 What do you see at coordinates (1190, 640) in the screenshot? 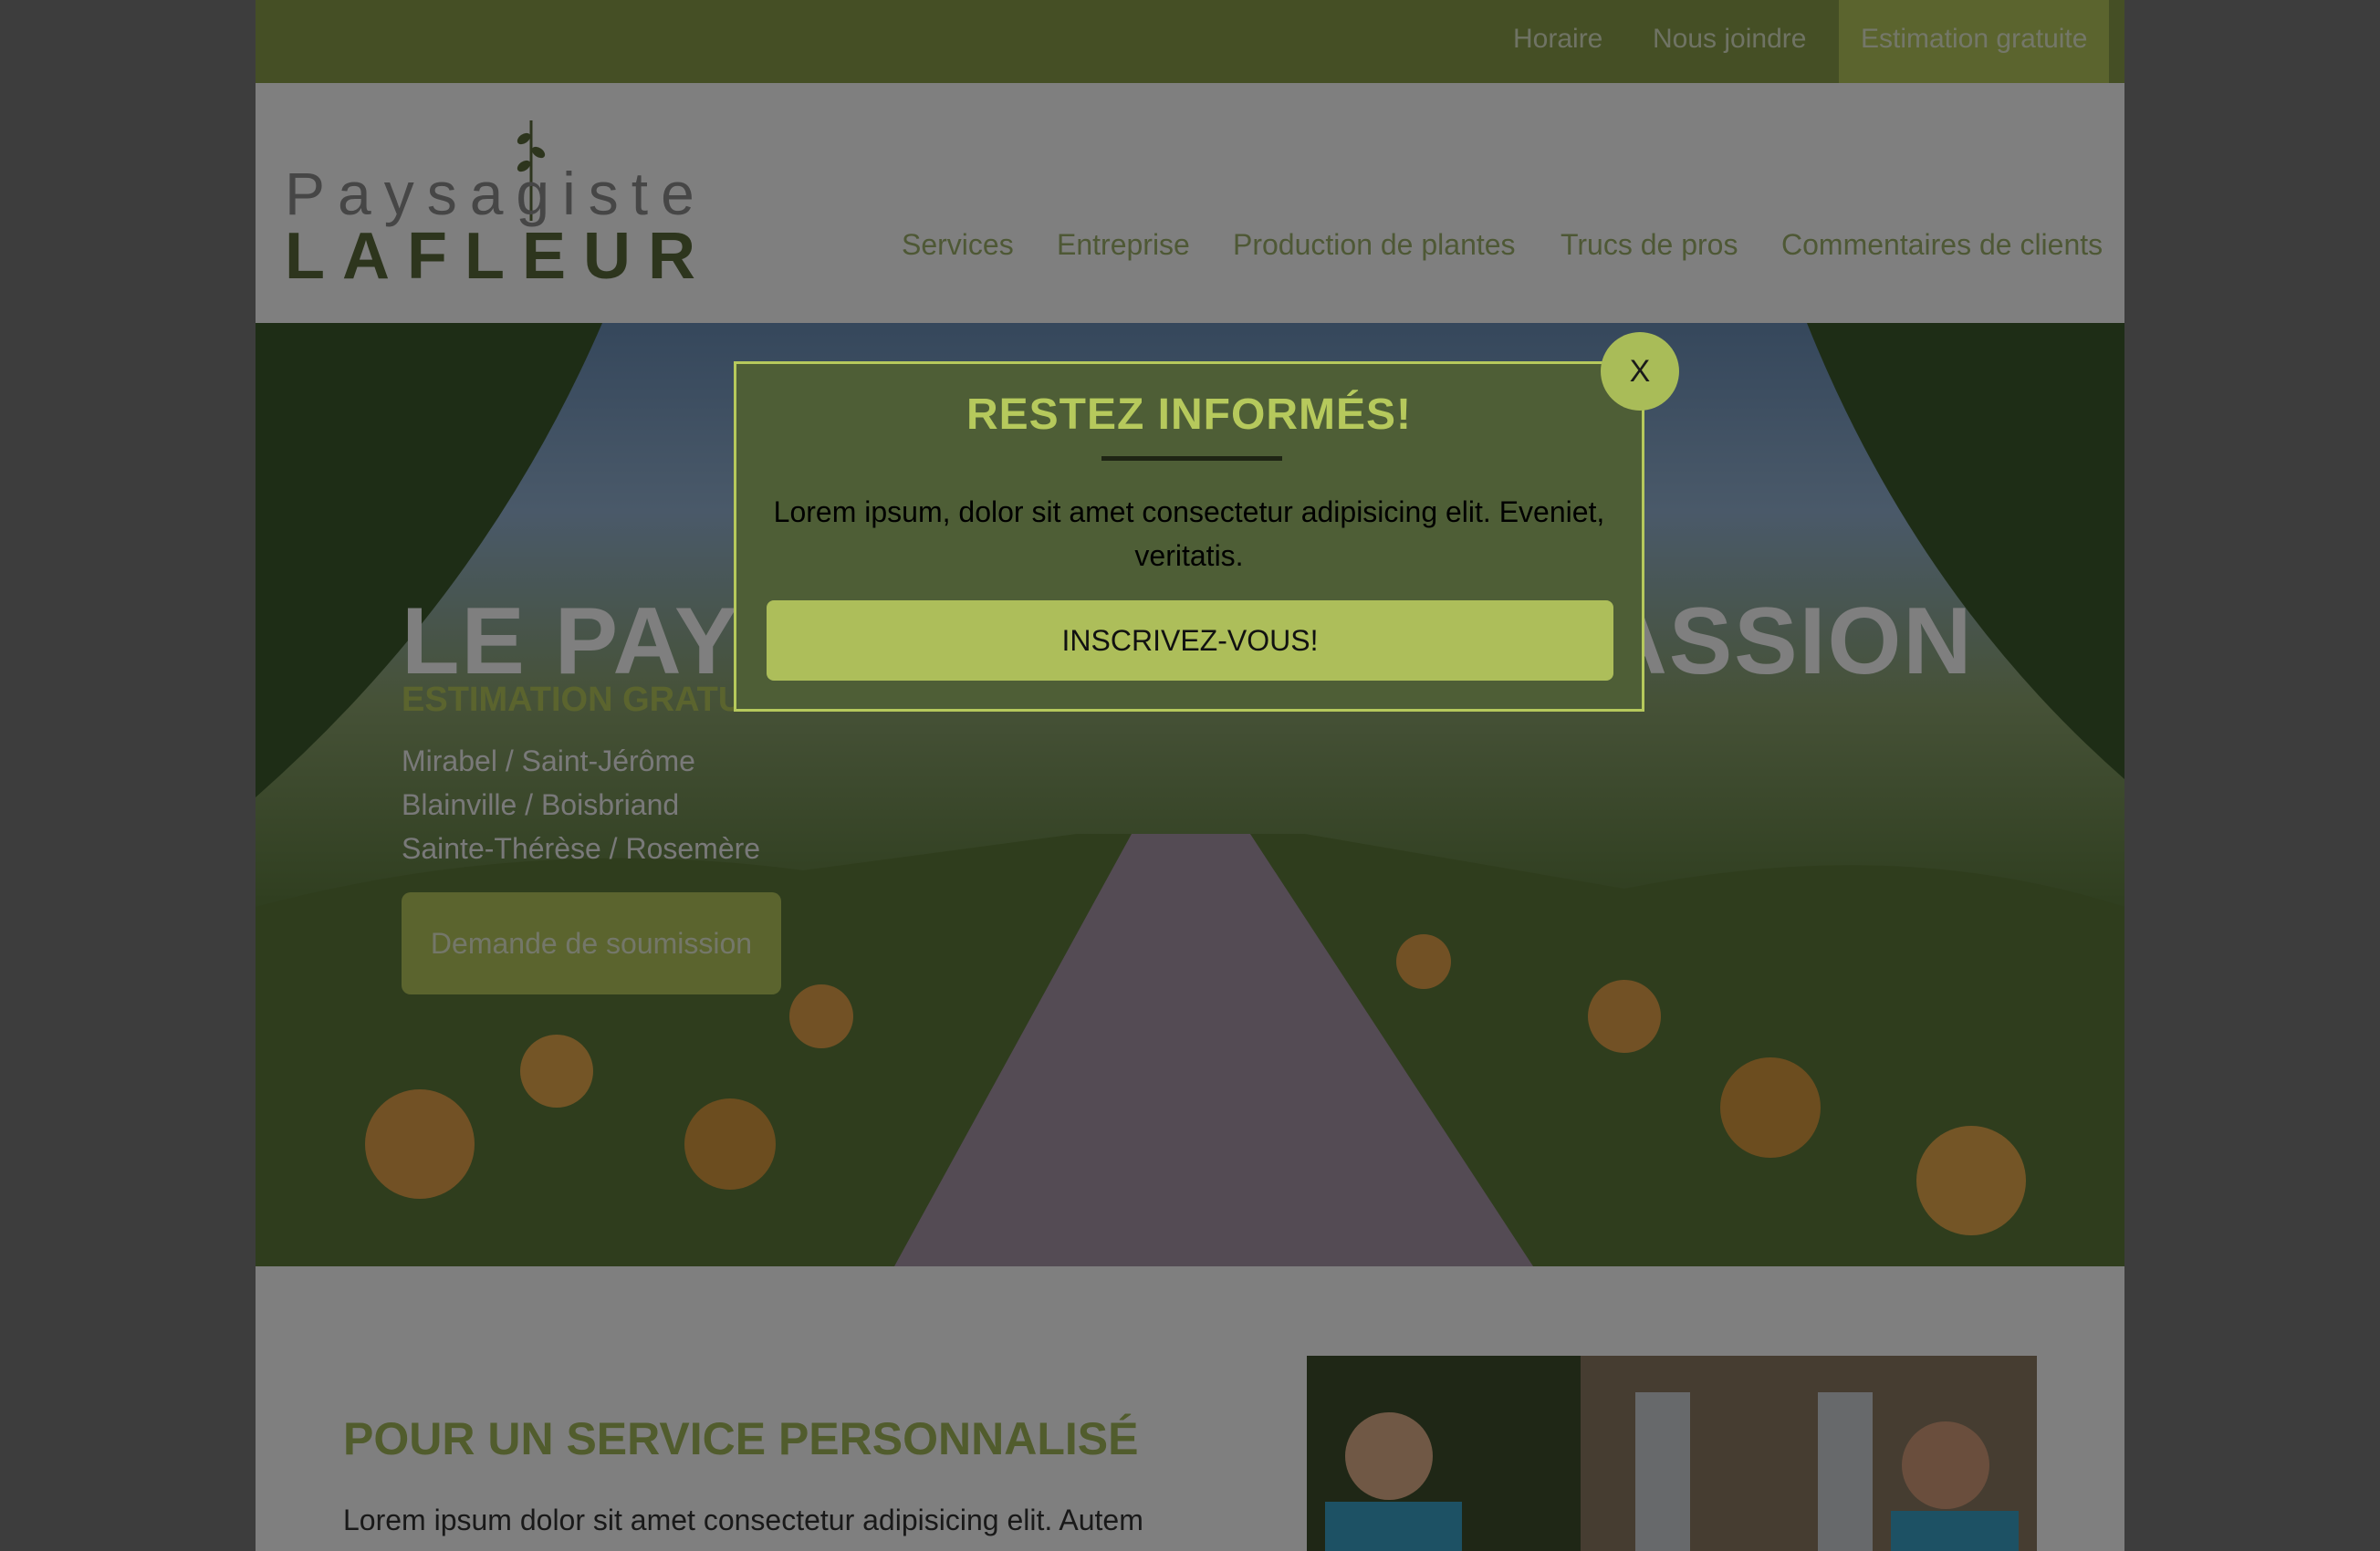
I see `subscribe-button: INSCRIVEZ-VOUS!` at bounding box center [1190, 640].